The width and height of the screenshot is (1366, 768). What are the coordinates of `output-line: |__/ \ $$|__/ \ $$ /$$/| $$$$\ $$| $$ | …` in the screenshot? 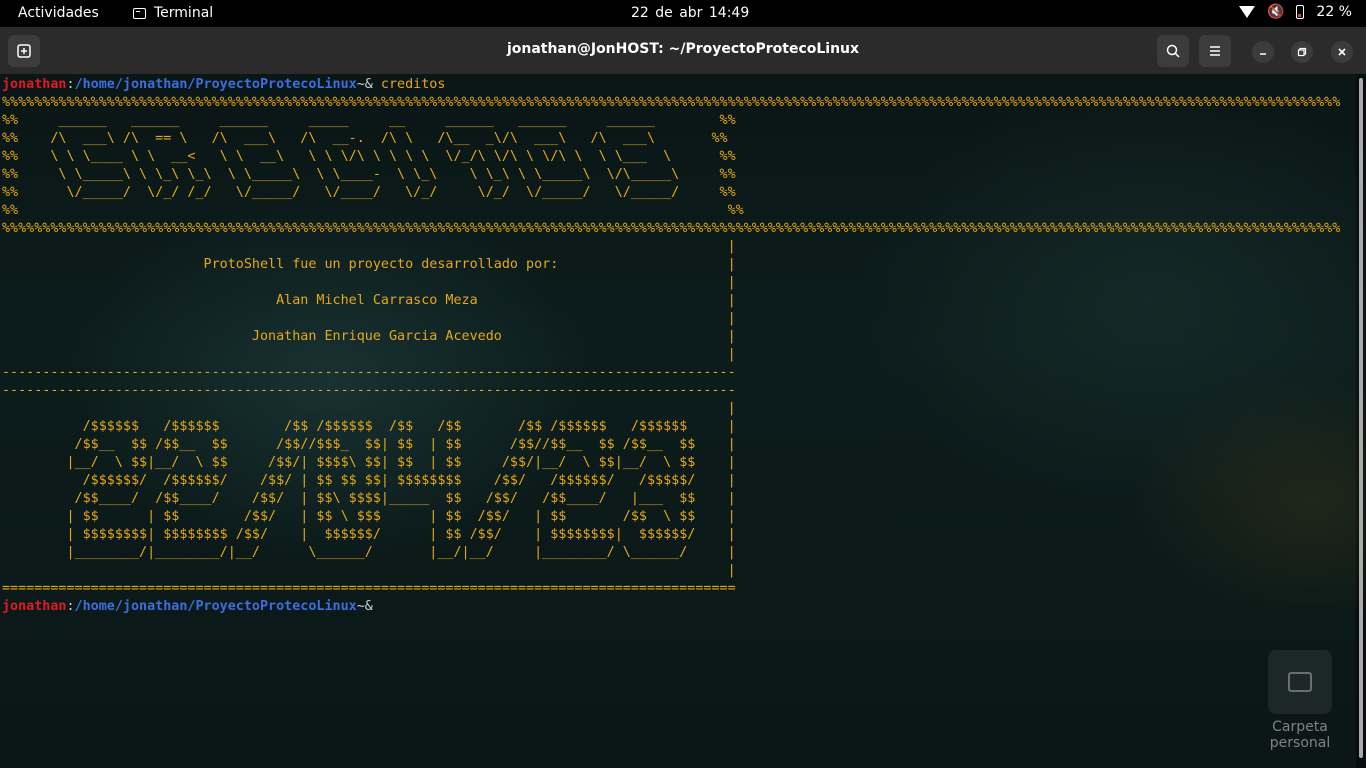 It's located at (369, 462).